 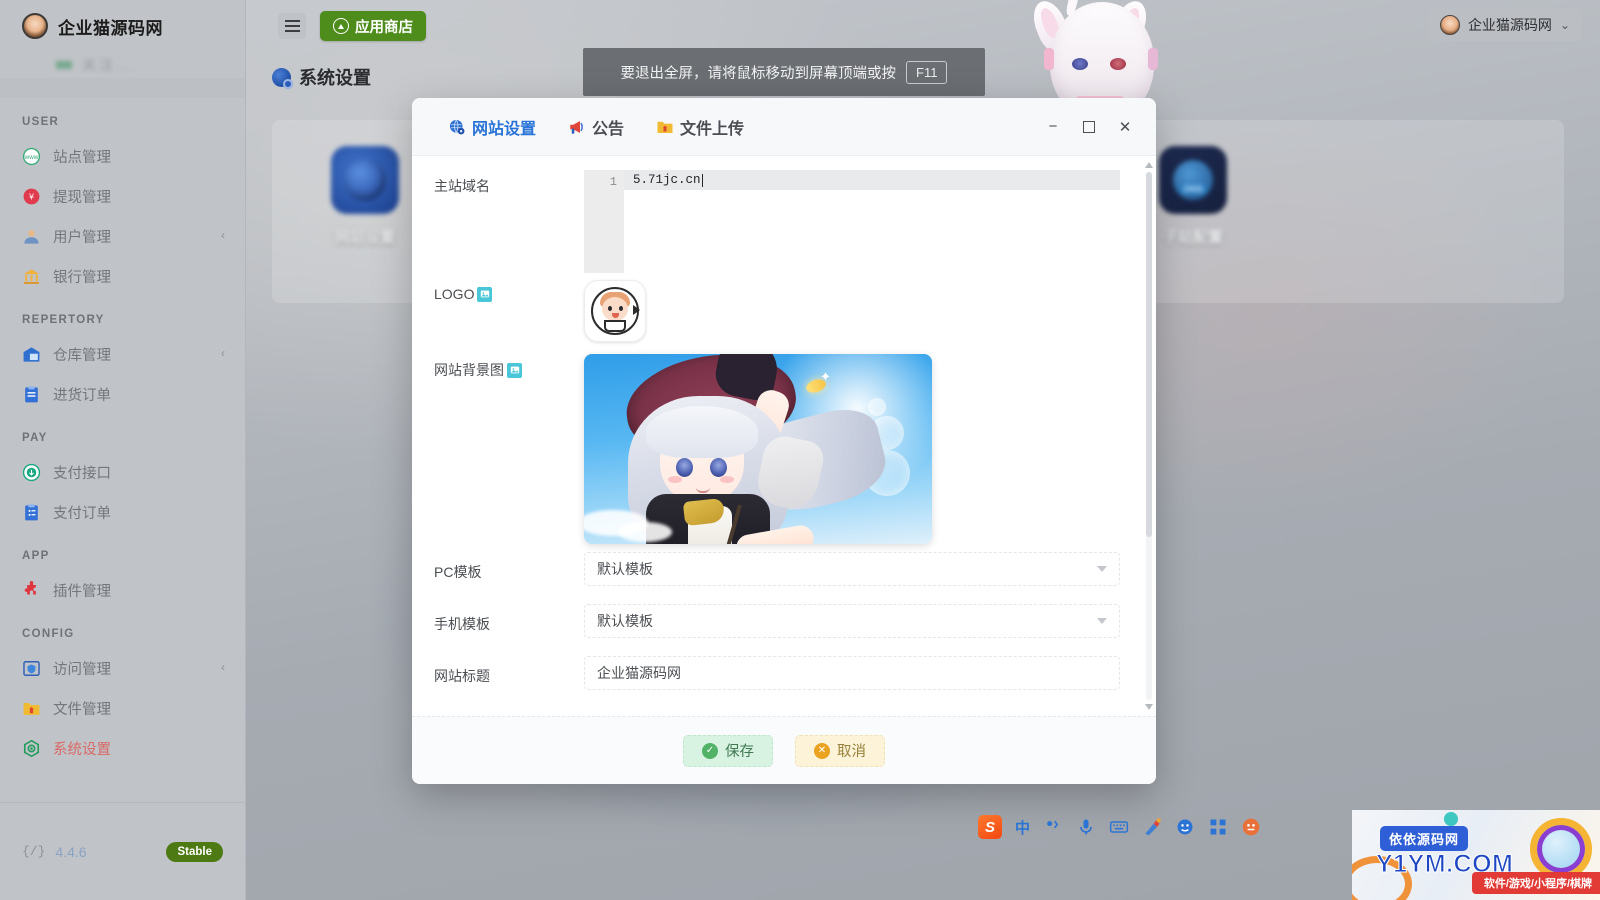 What do you see at coordinates (990, 827) in the screenshot?
I see `sogou-logo-icon: S` at bounding box center [990, 827].